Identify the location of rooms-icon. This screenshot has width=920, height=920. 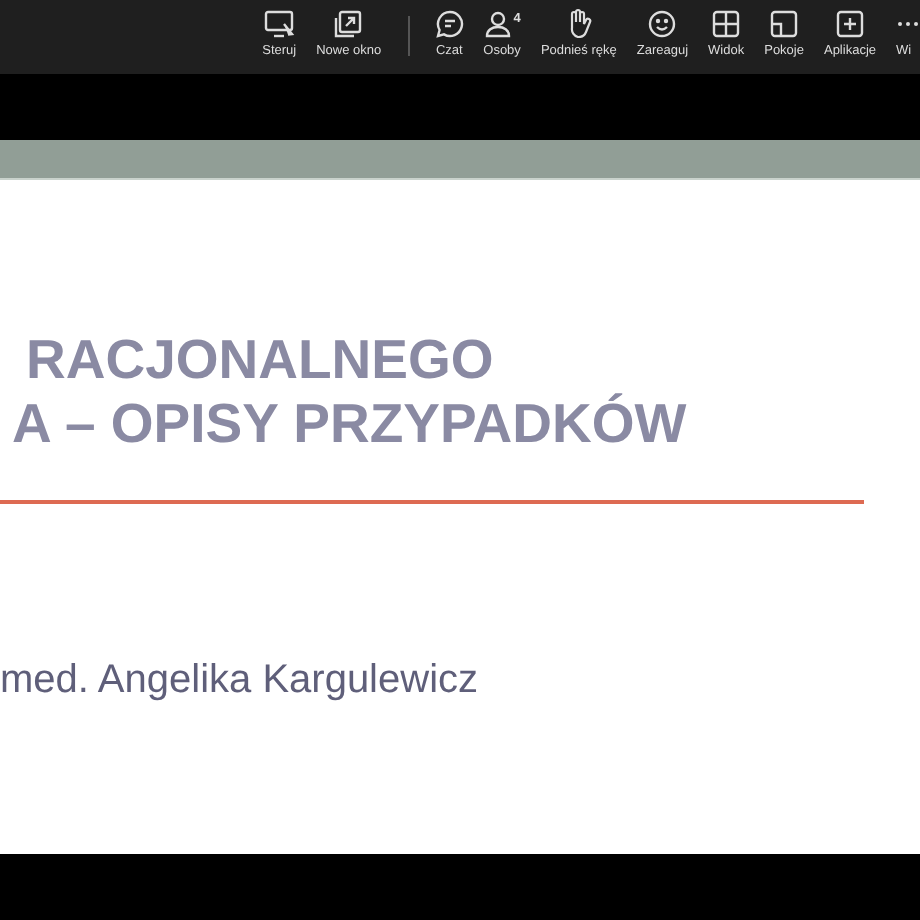
(784, 24).